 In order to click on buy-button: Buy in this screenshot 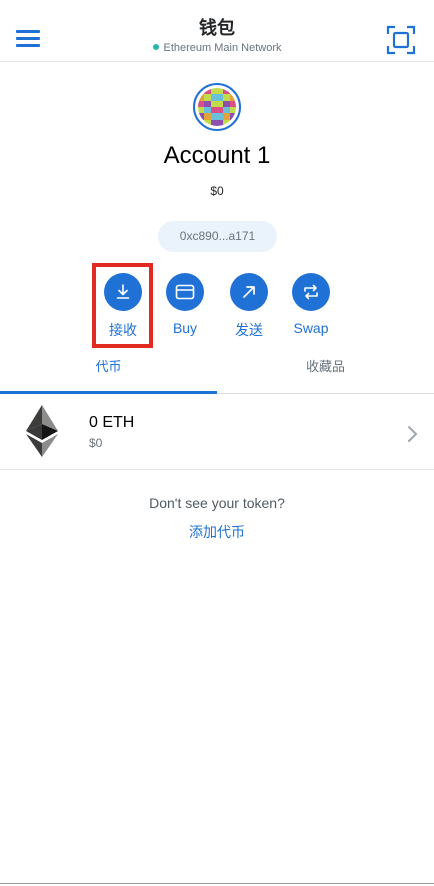, I will do `click(185, 308)`.